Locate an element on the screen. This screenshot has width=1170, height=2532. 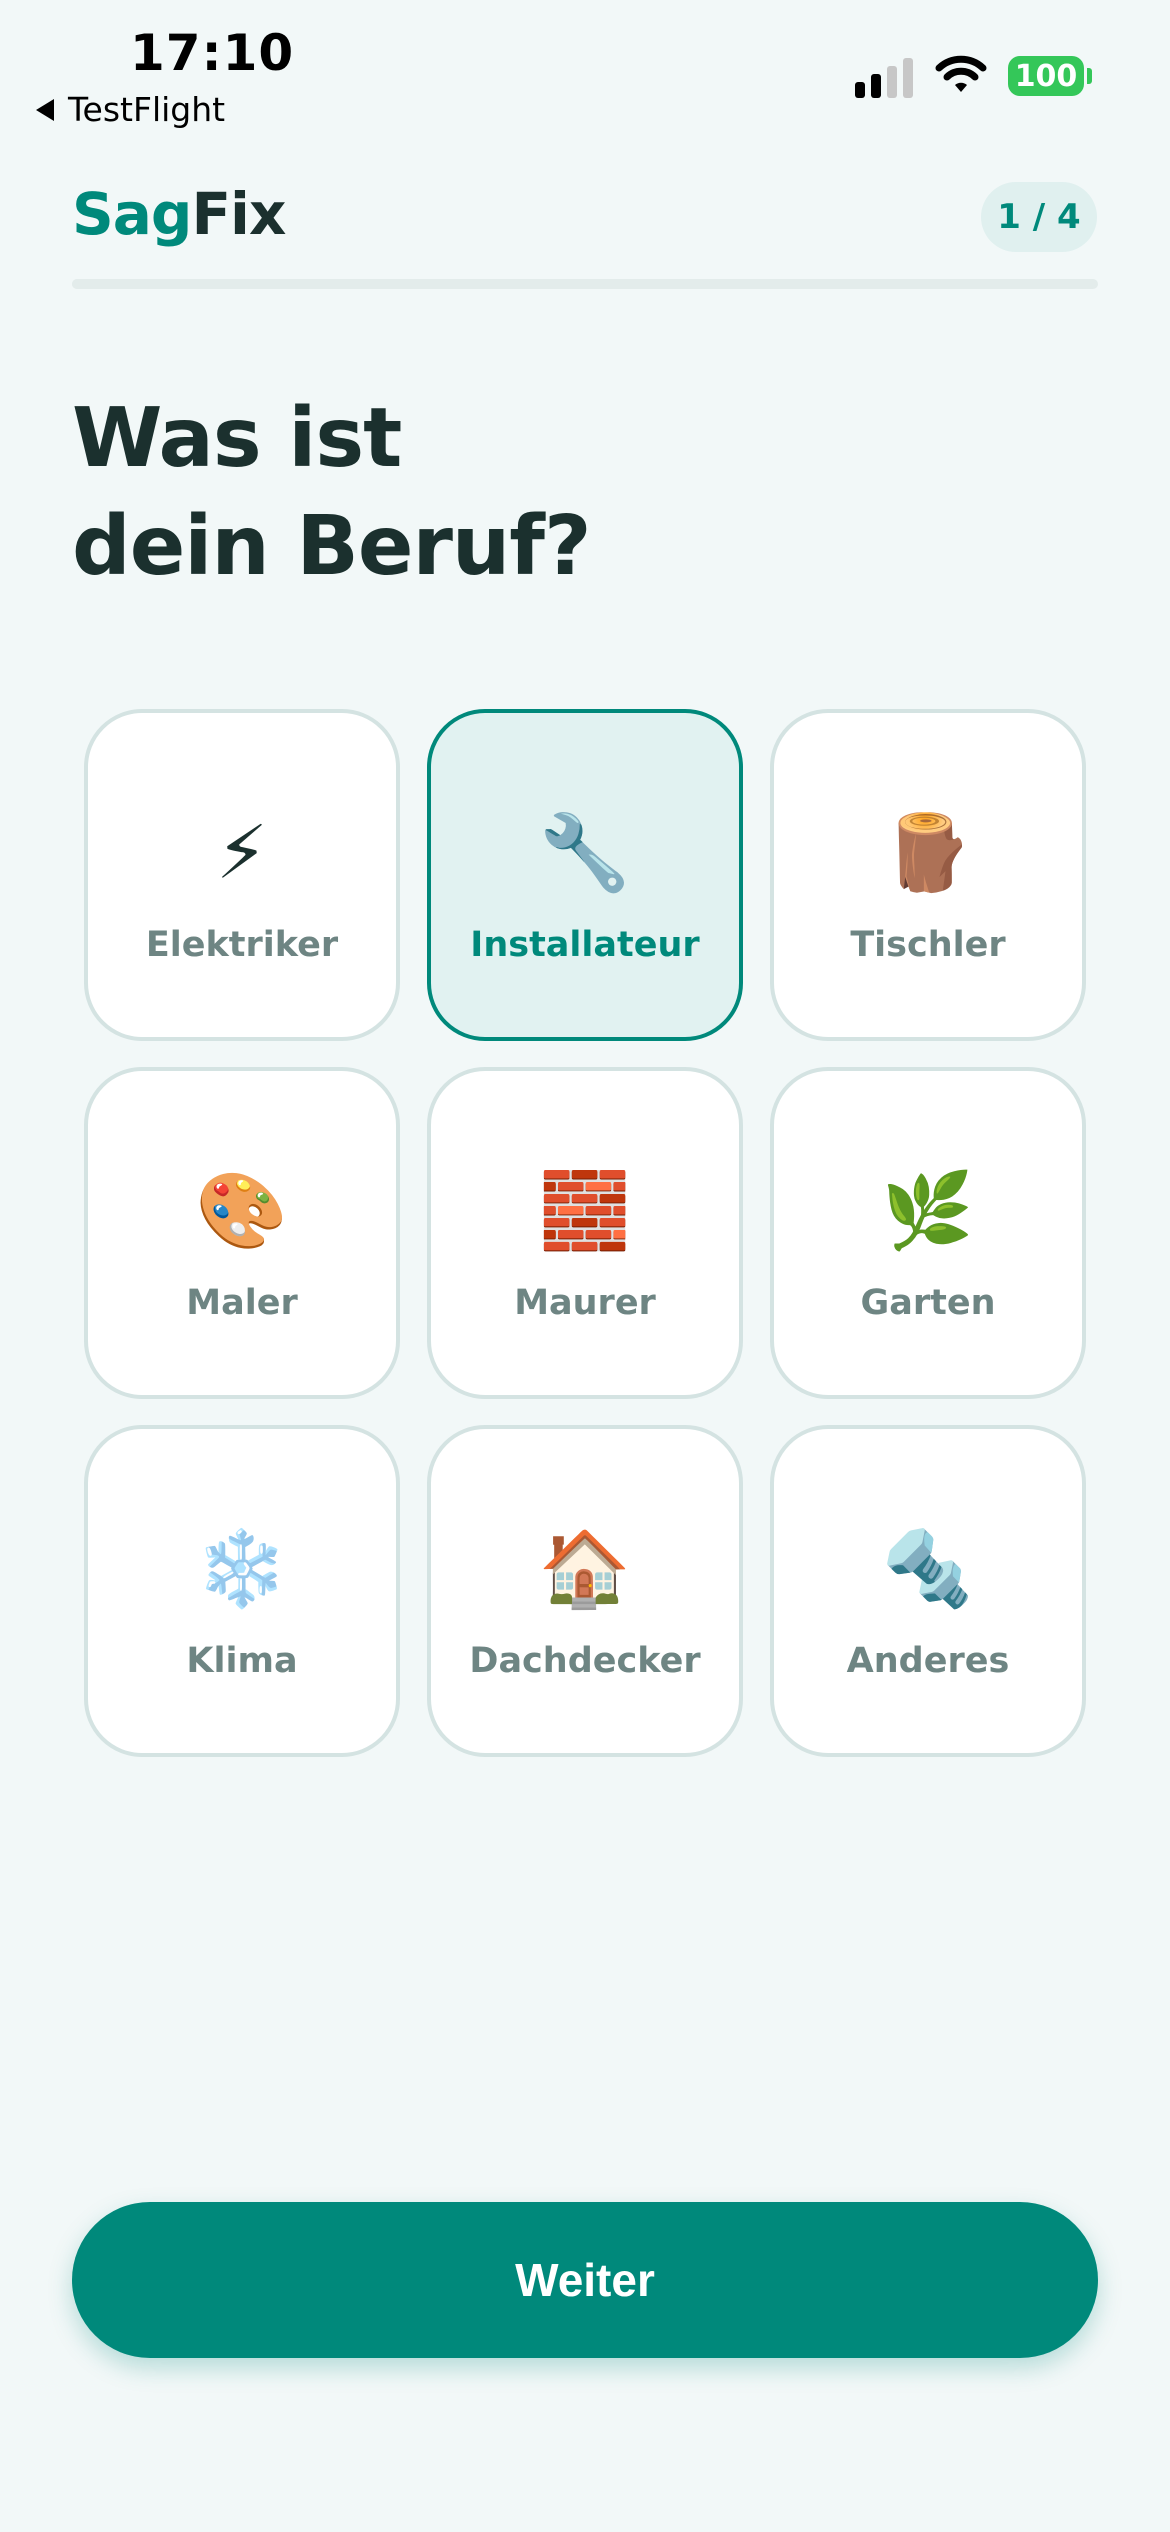
wood-icon: 🪵 is located at coordinates (928, 853).